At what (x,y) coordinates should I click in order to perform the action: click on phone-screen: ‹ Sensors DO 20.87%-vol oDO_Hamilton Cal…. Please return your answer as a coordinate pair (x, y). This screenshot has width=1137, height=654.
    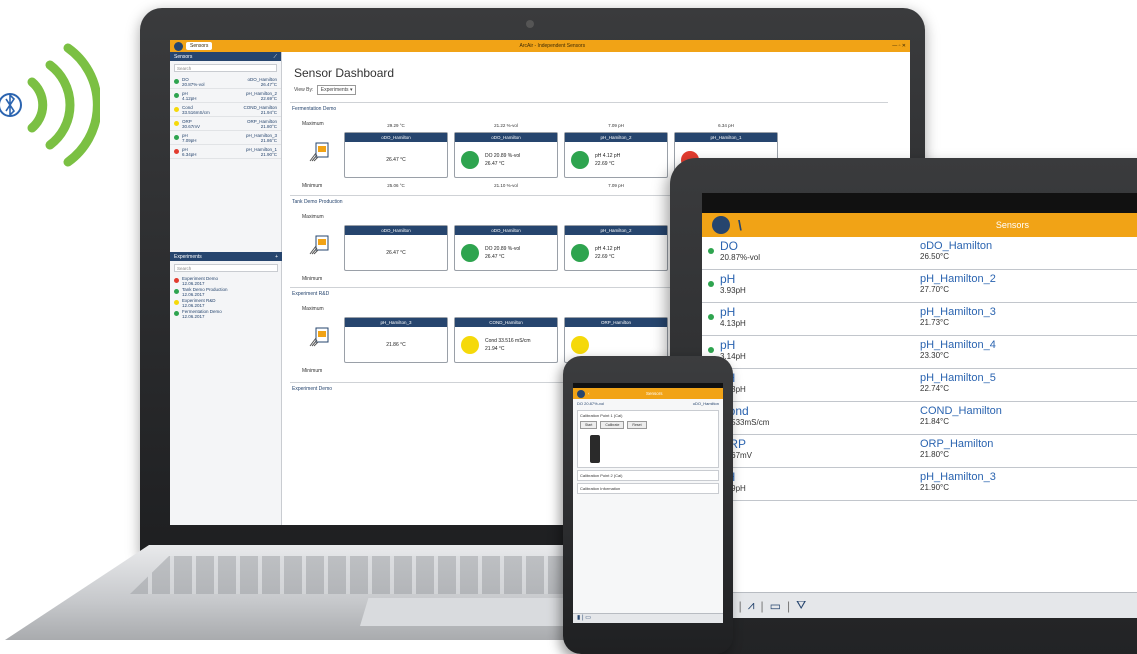
    Looking at the image, I should click on (648, 503).